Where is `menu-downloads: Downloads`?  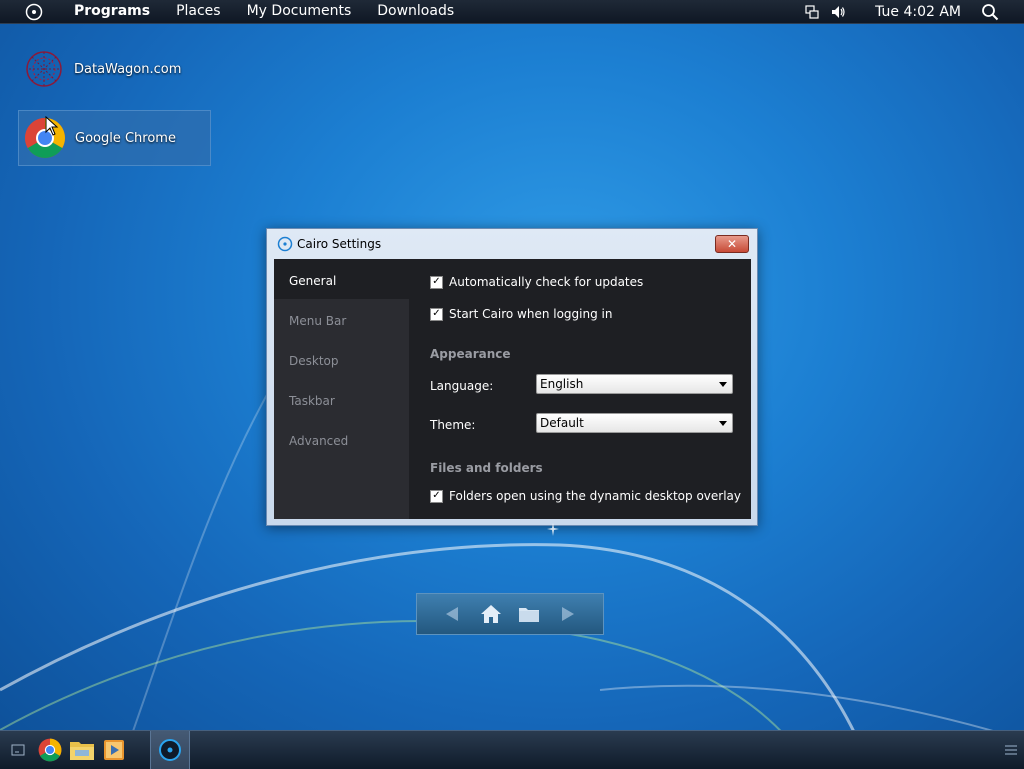
menu-downloads: Downloads is located at coordinates (415, 11).